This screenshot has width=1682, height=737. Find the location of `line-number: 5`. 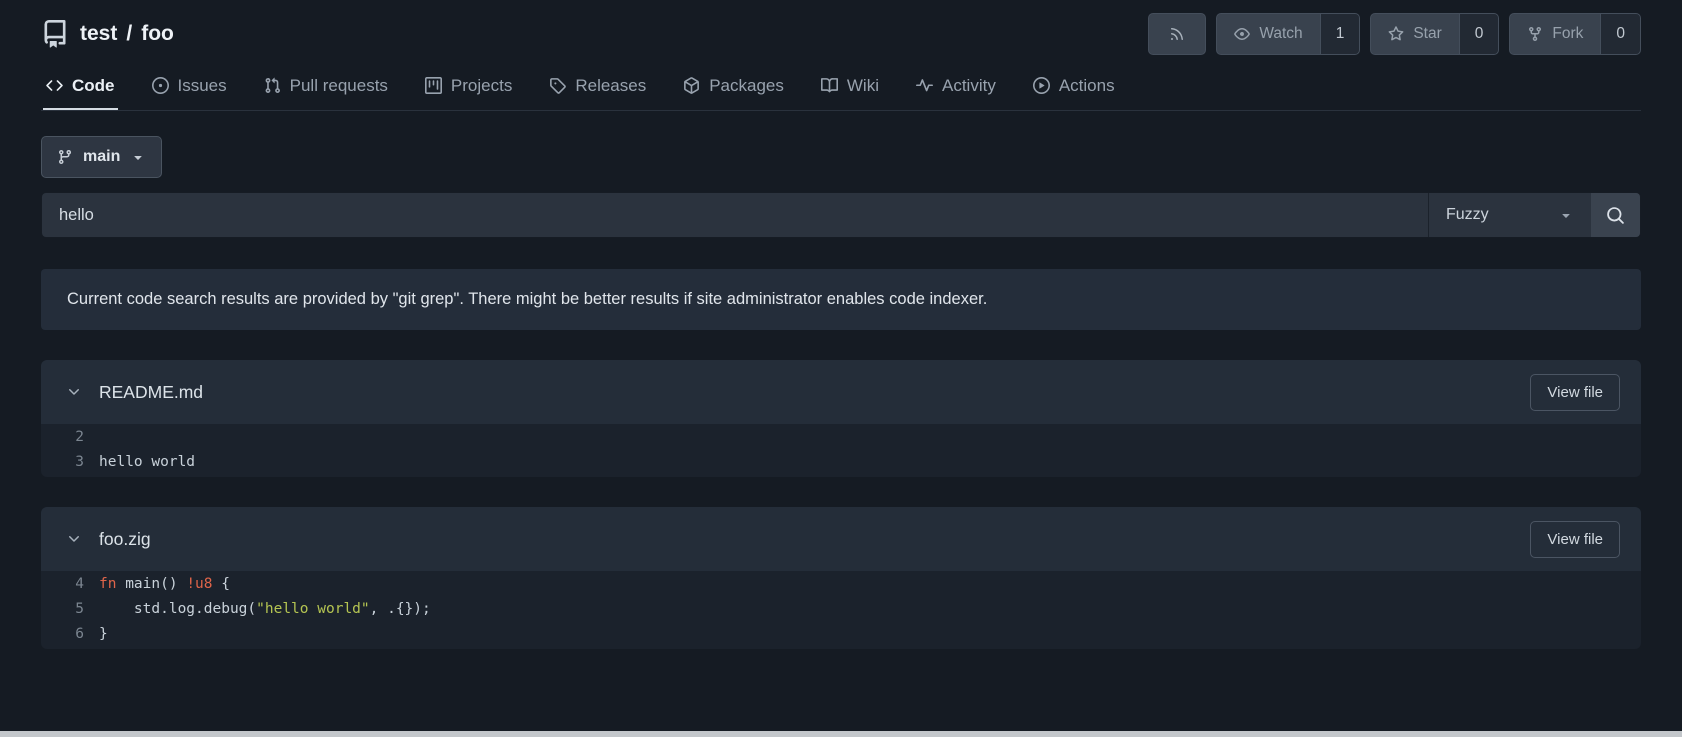

line-number: 5 is located at coordinates (70, 609).